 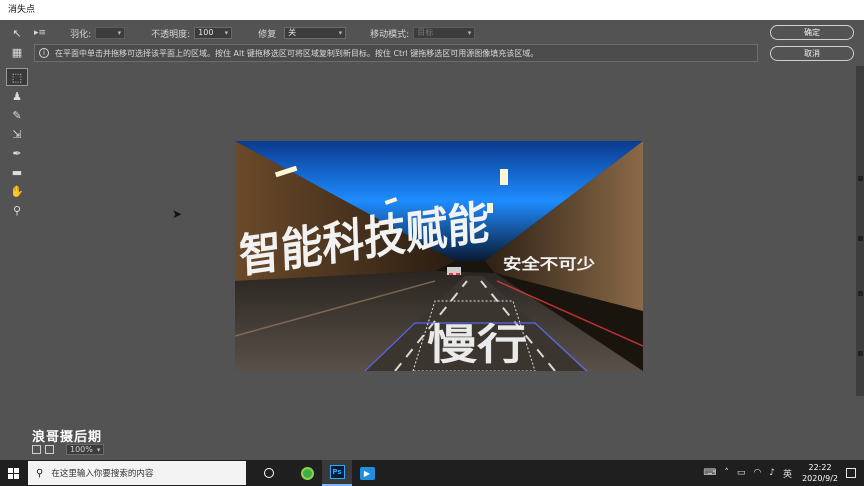 What do you see at coordinates (40, 473) in the screenshot?
I see `search-icon: ⚲` at bounding box center [40, 473].